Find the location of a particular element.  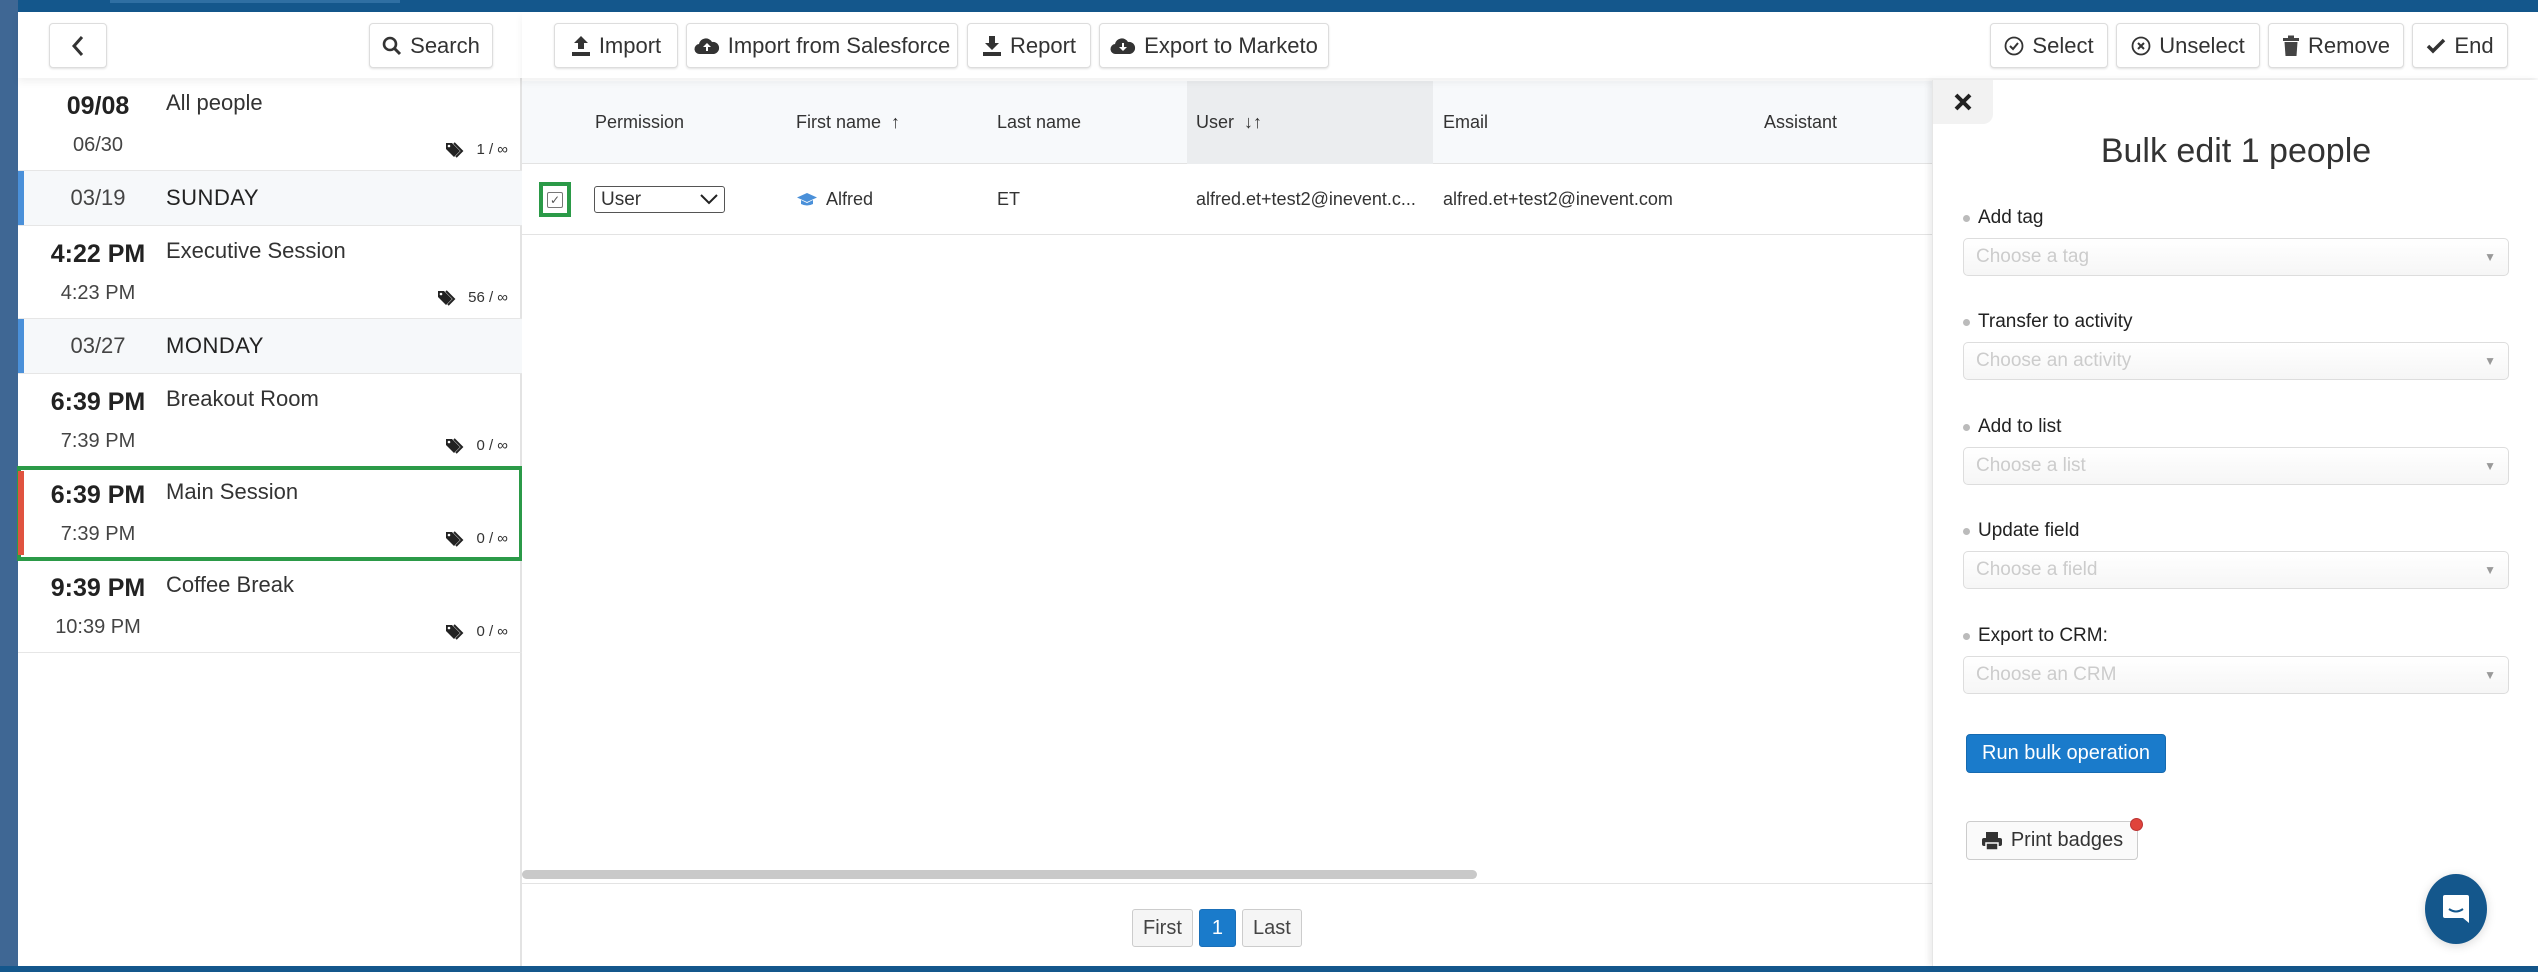

activity-end: 06/30 is located at coordinates (98, 145).